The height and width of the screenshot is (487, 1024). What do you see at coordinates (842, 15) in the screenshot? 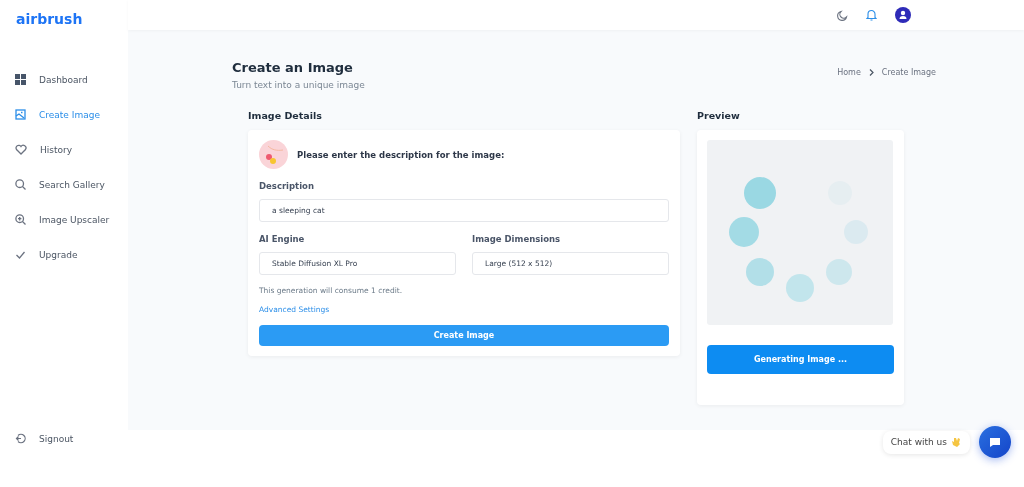
I see `moon-icon` at bounding box center [842, 15].